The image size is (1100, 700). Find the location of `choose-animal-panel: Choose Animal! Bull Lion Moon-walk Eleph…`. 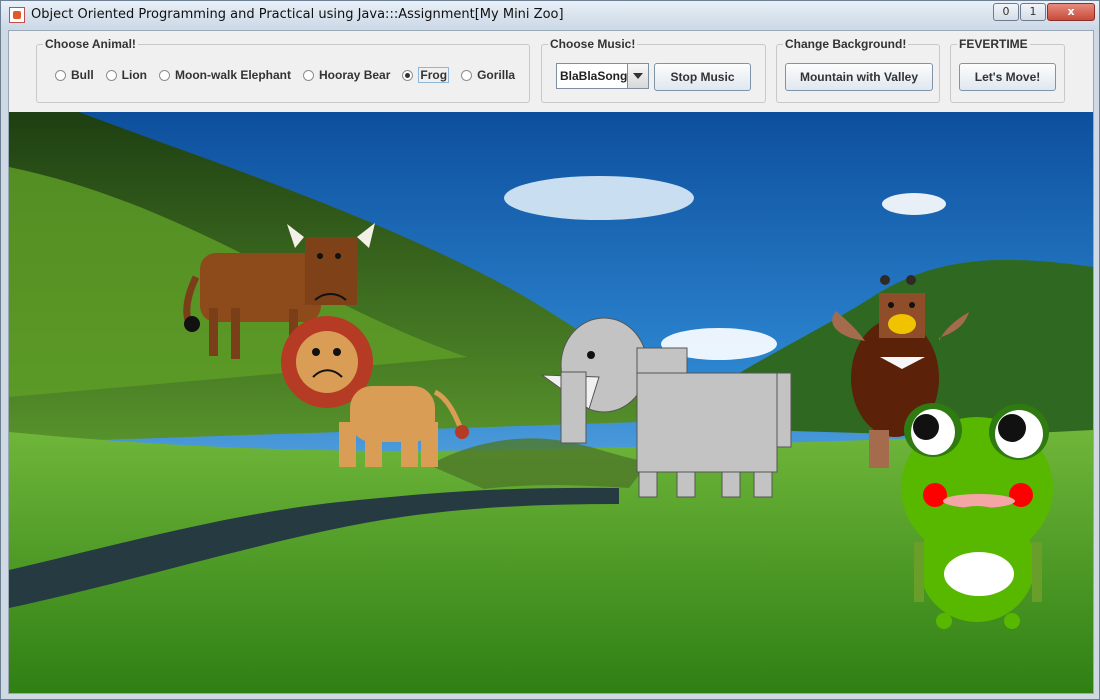

choose-animal-panel: Choose Animal! Bull Lion Moon-walk Eleph… is located at coordinates (283, 70).